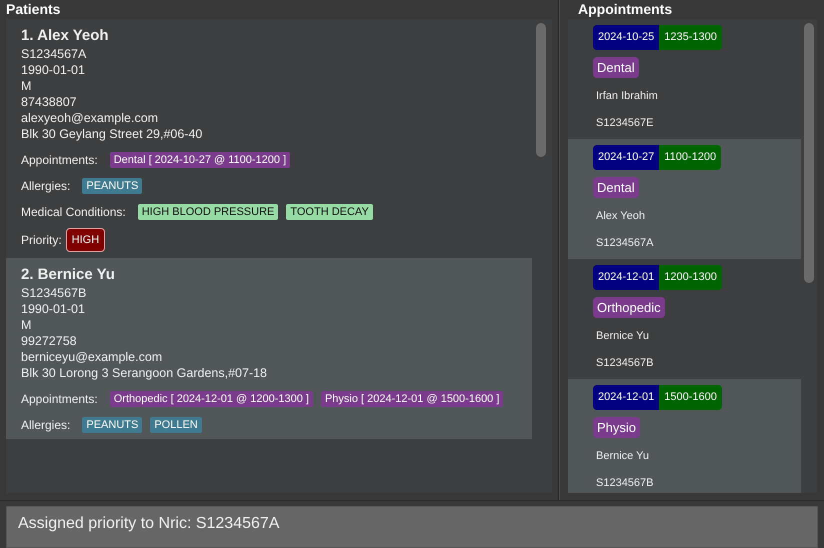 Image resolution: width=824 pixels, height=548 pixels. What do you see at coordinates (49, 102) in the screenshot?
I see `patient-phone: 87438807` at bounding box center [49, 102].